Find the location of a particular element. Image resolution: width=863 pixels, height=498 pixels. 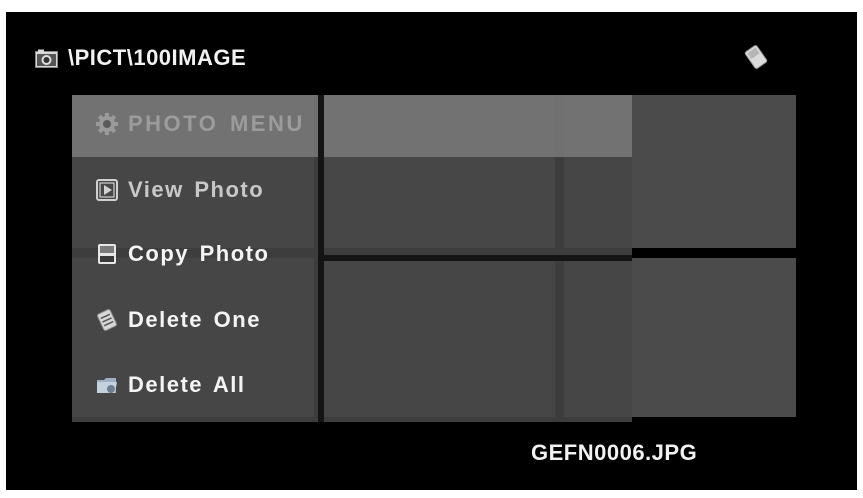

folder-delete-icon is located at coordinates (107, 385).